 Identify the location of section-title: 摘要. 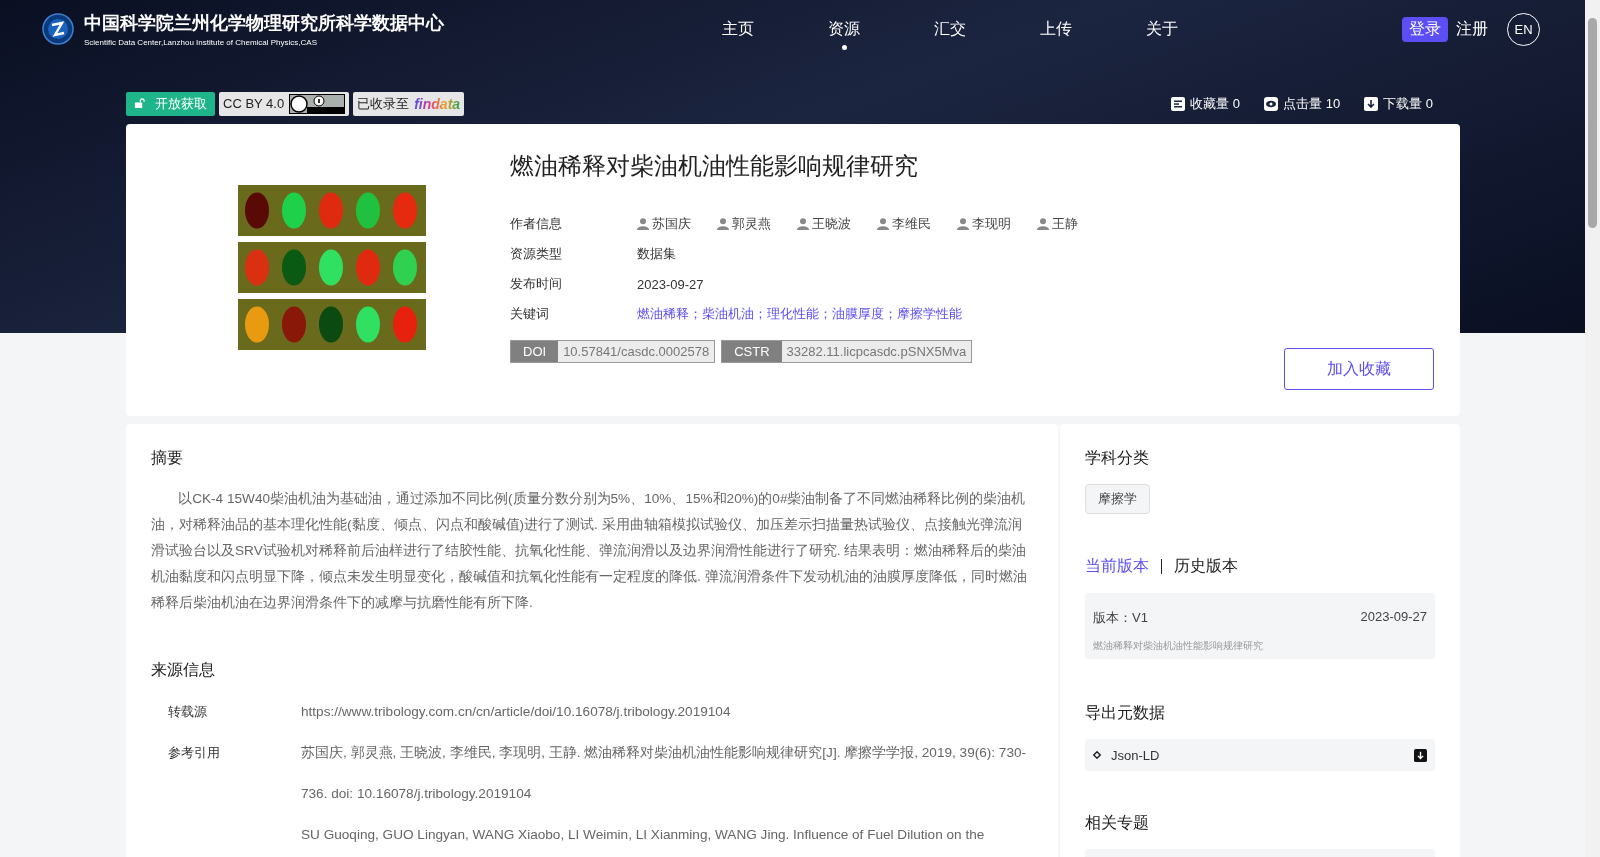
(167, 458).